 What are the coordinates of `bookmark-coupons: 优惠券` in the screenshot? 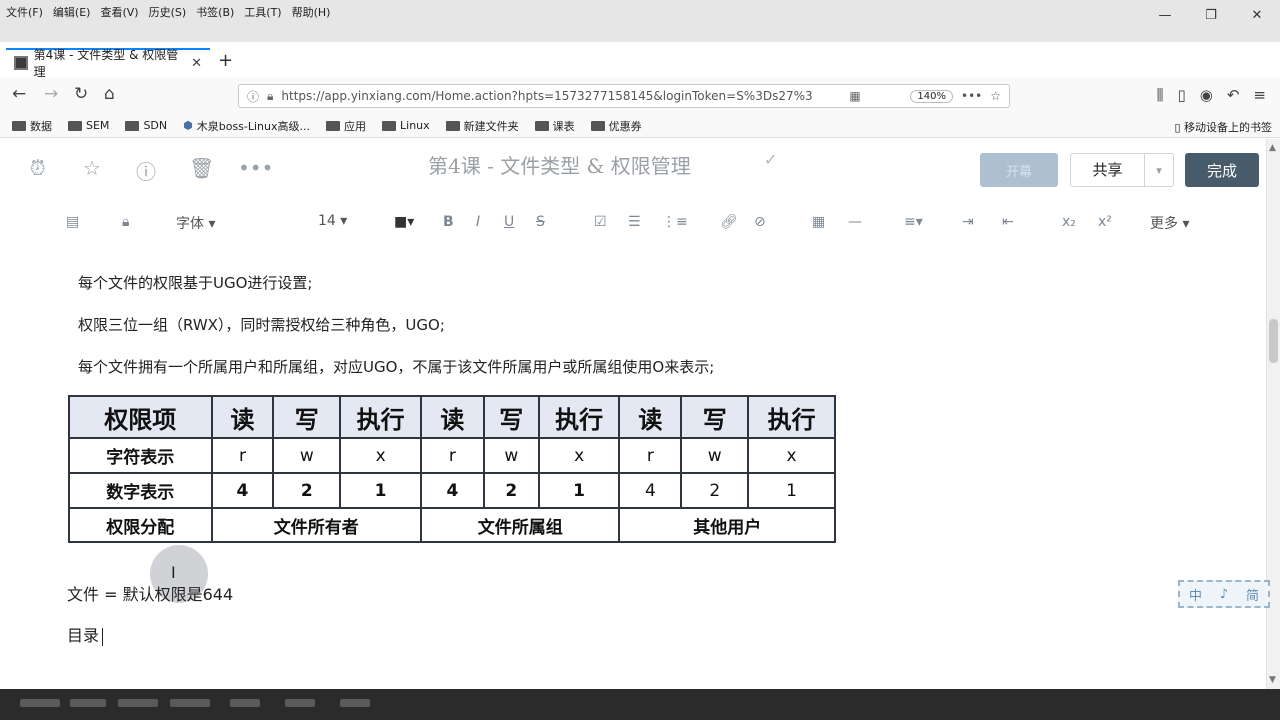 It's located at (616, 126).